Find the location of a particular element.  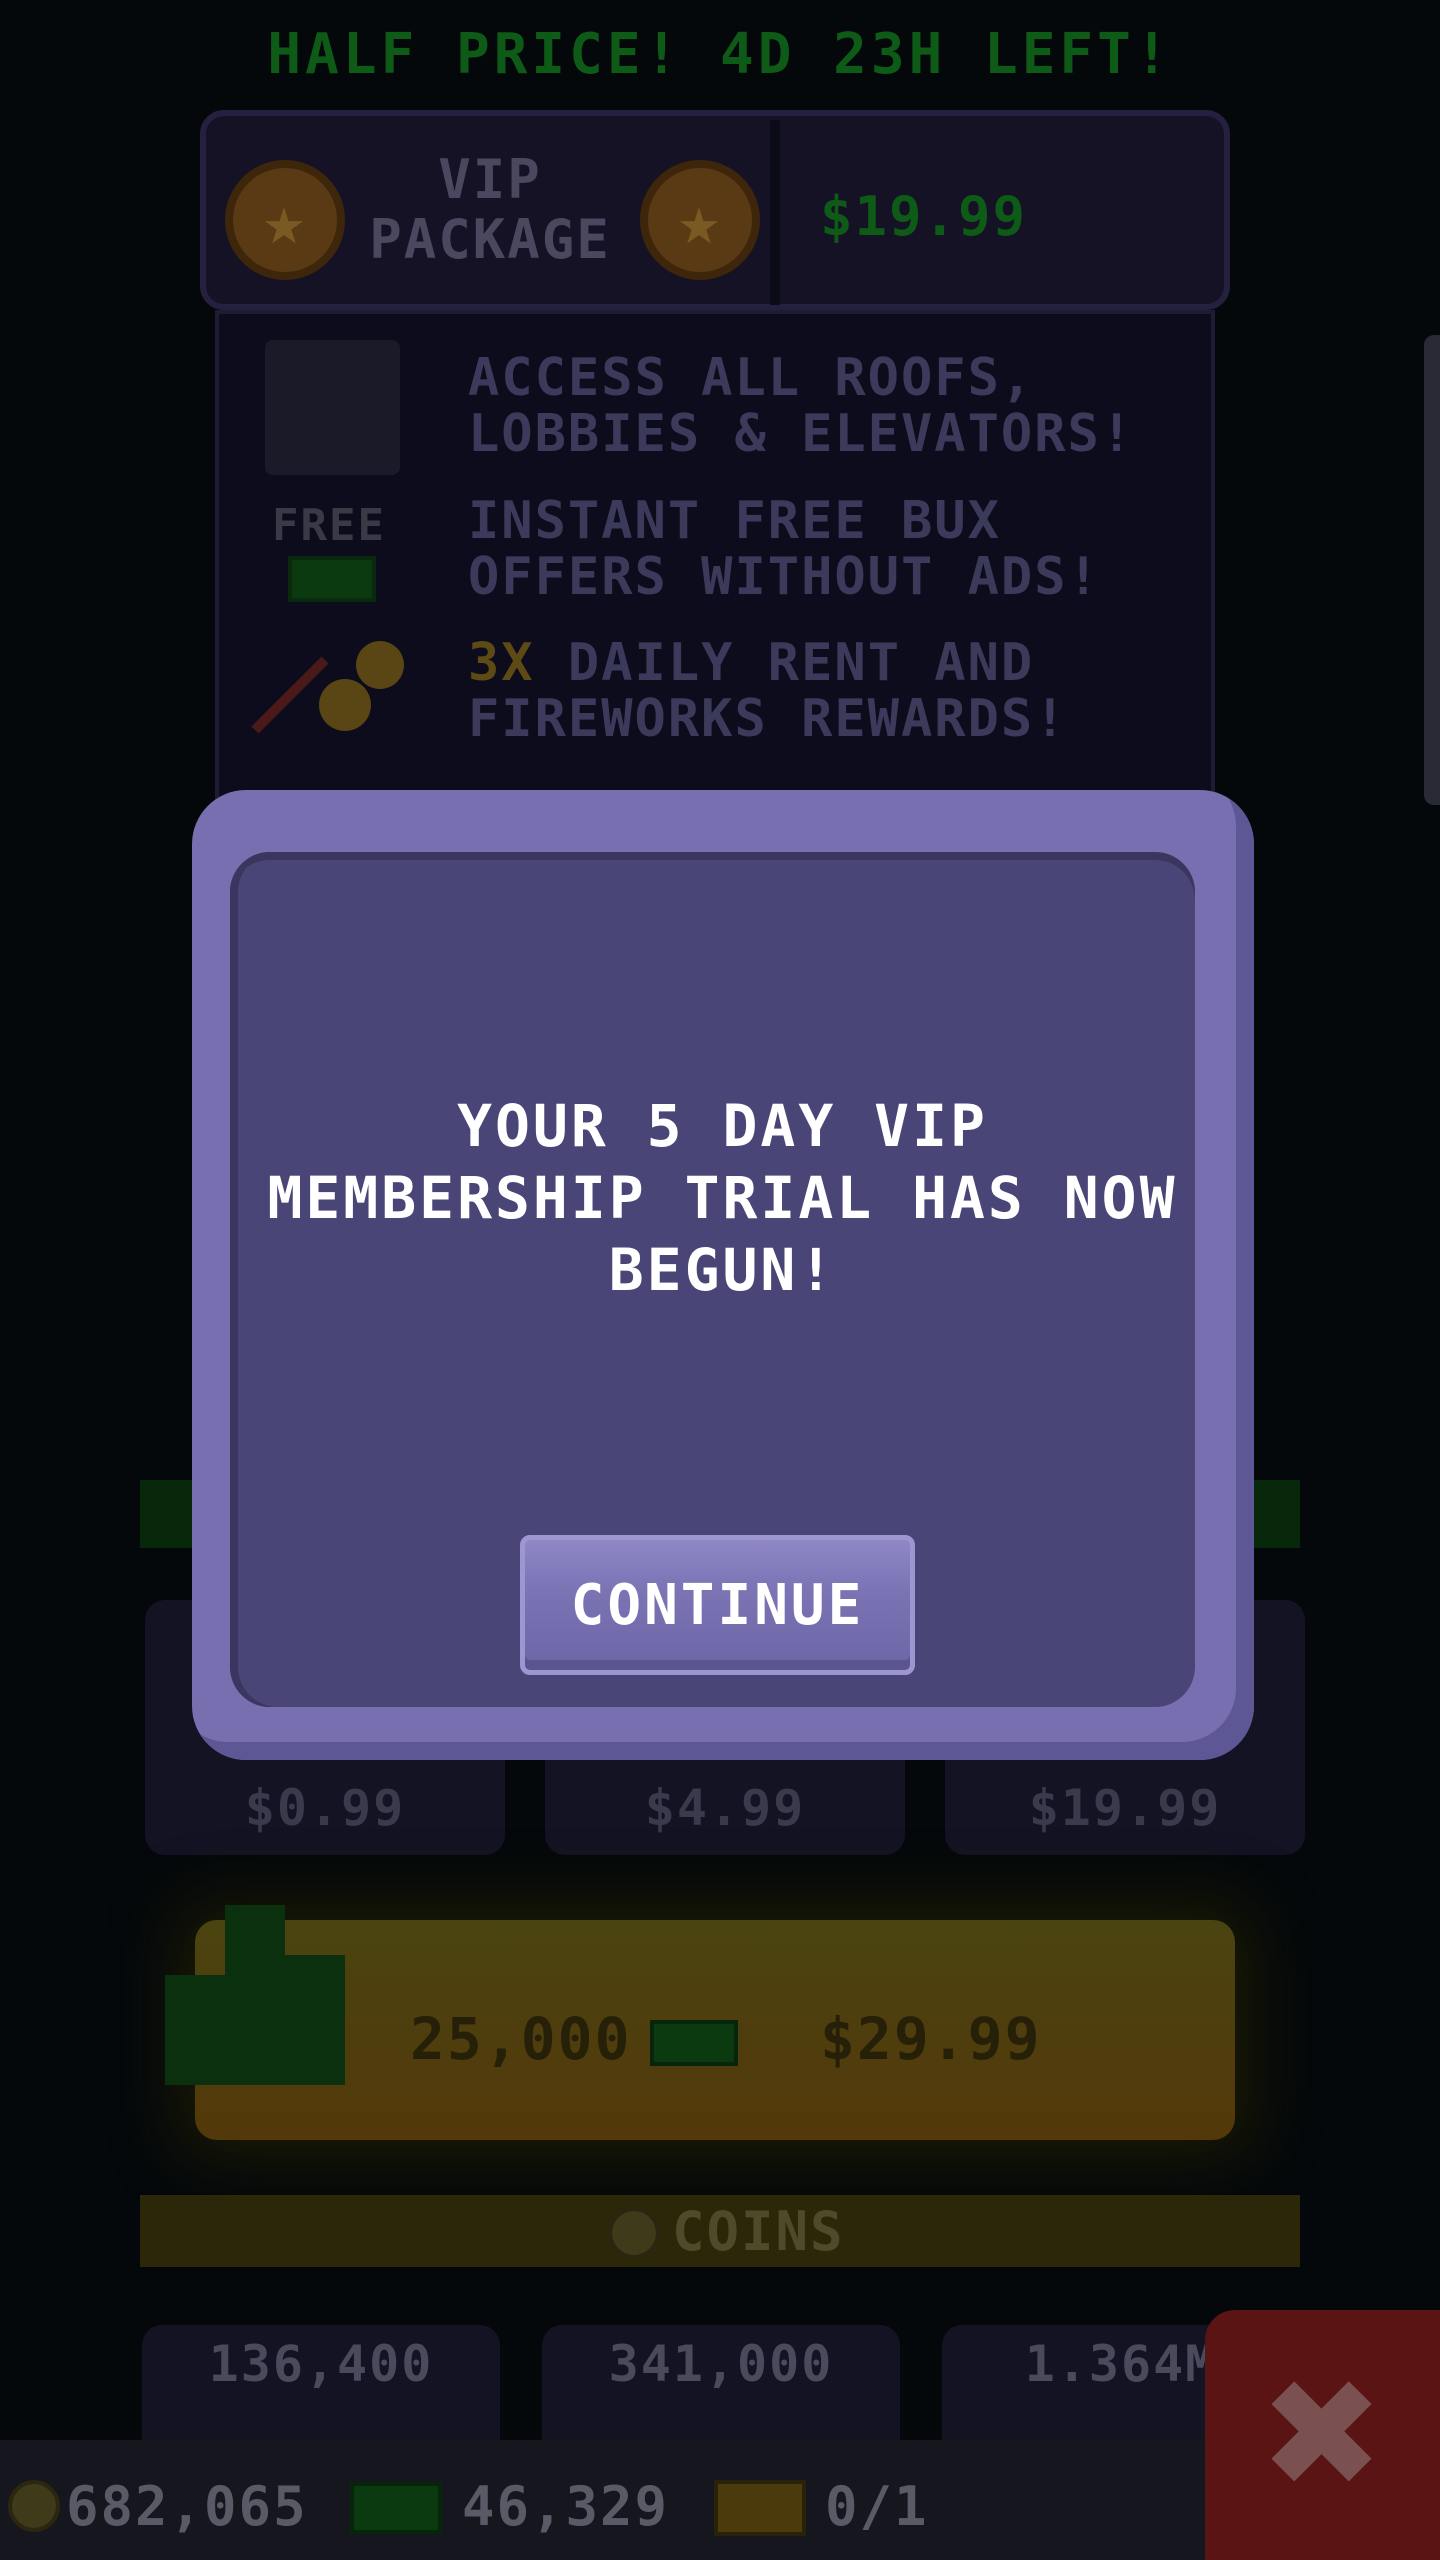

rocket-icon is located at coordinates (327, 687).